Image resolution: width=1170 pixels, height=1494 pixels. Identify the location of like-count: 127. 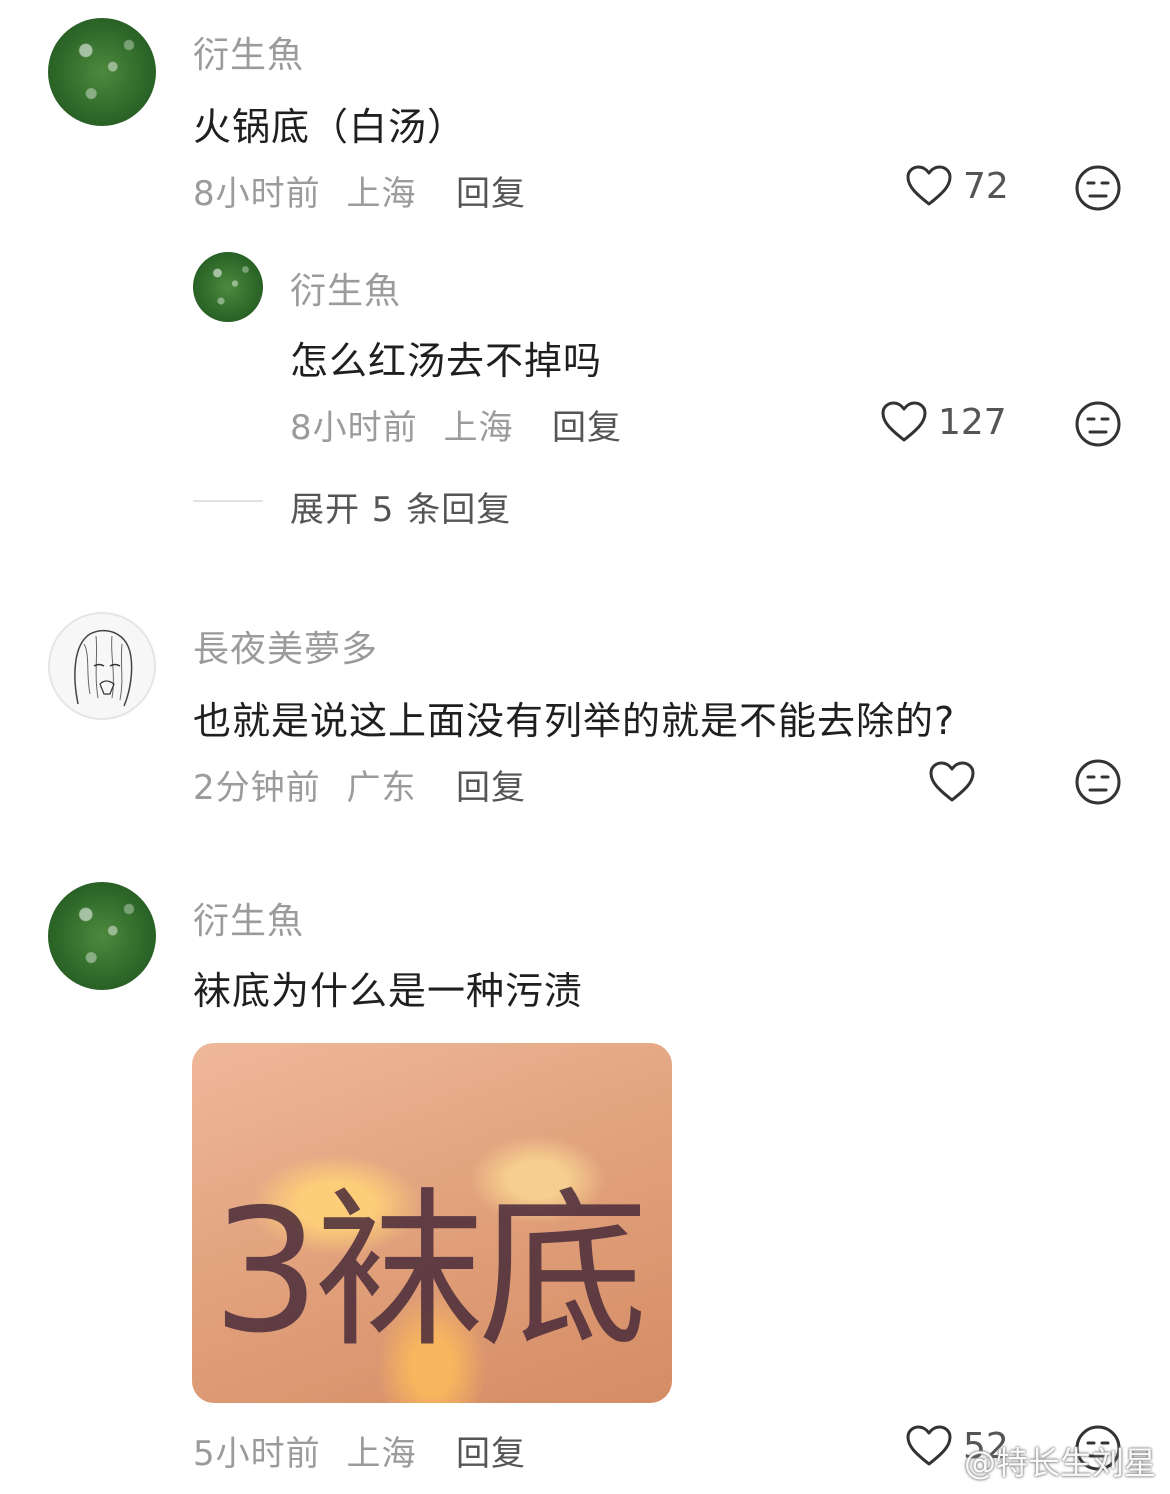
(972, 422).